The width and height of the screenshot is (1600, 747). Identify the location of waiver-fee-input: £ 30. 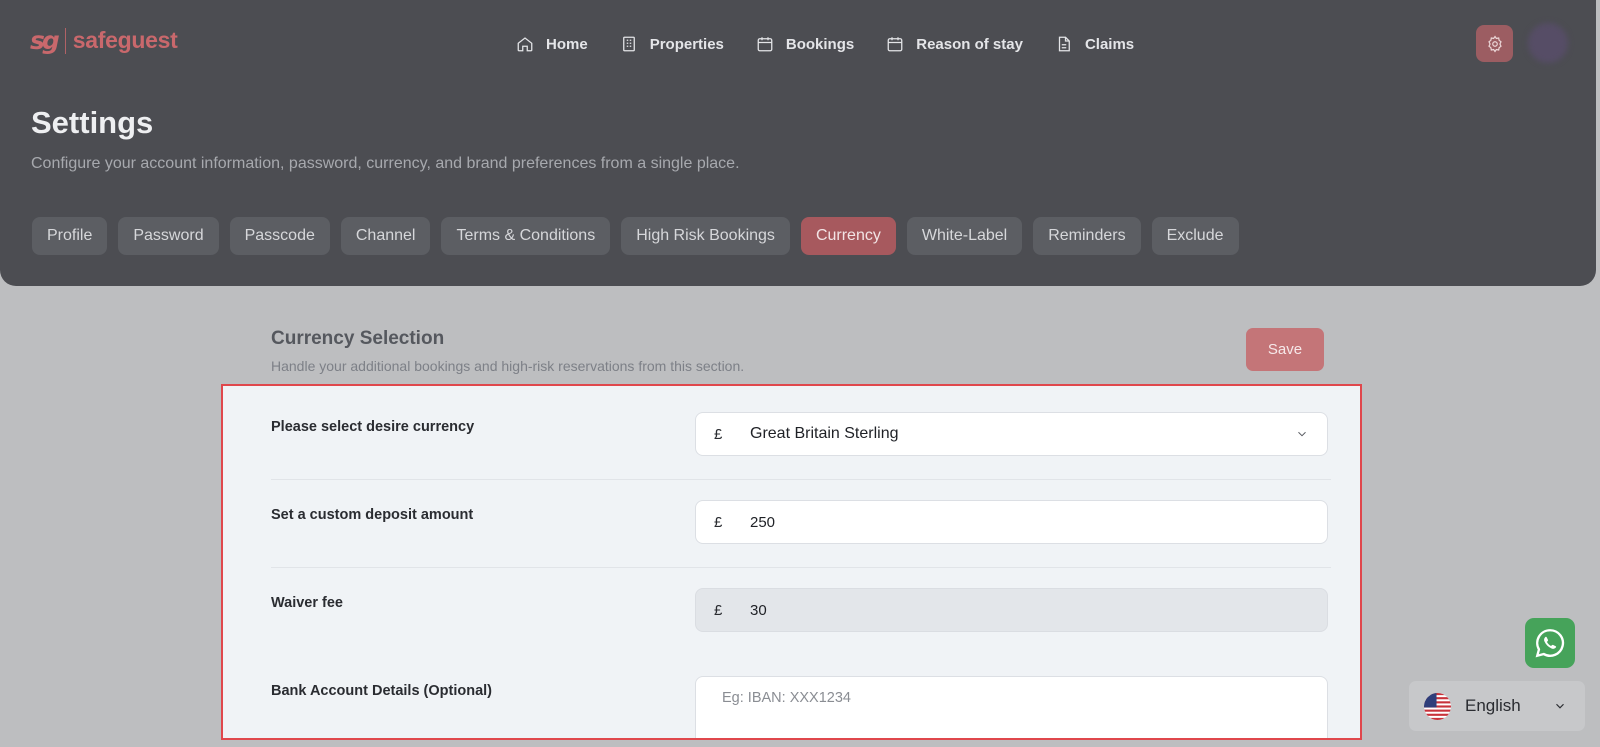
(1011, 610).